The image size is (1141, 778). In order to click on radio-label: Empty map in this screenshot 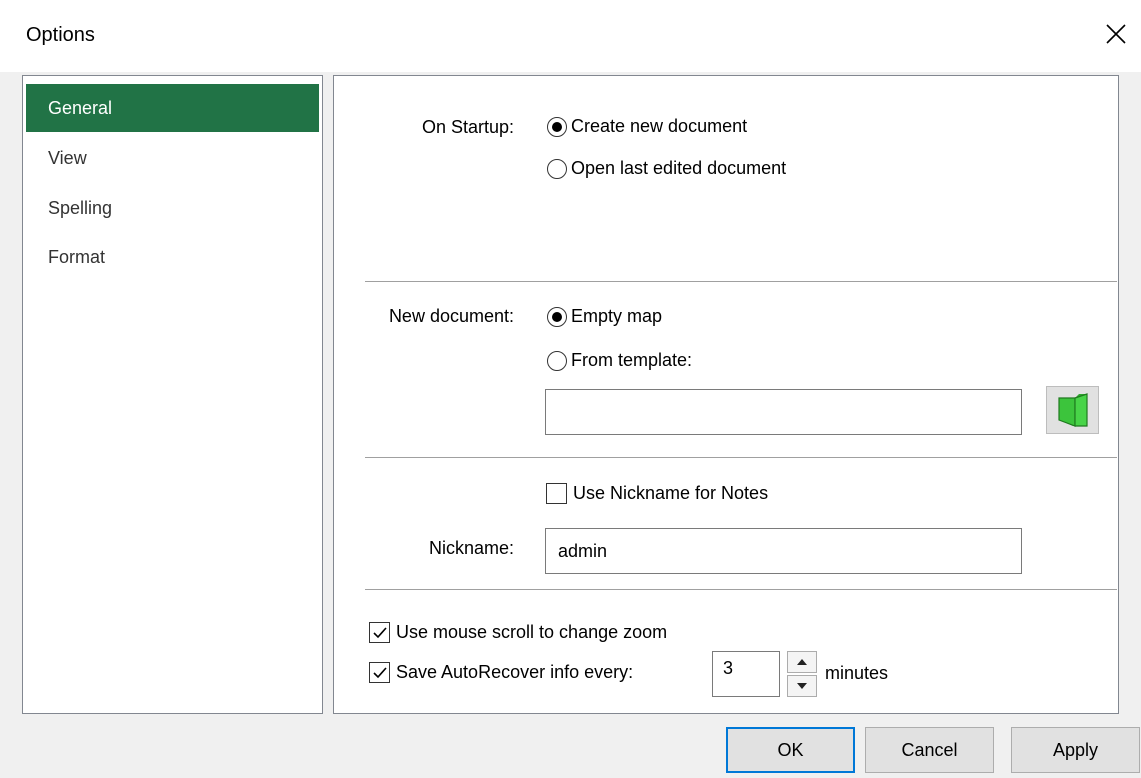, I will do `click(617, 316)`.